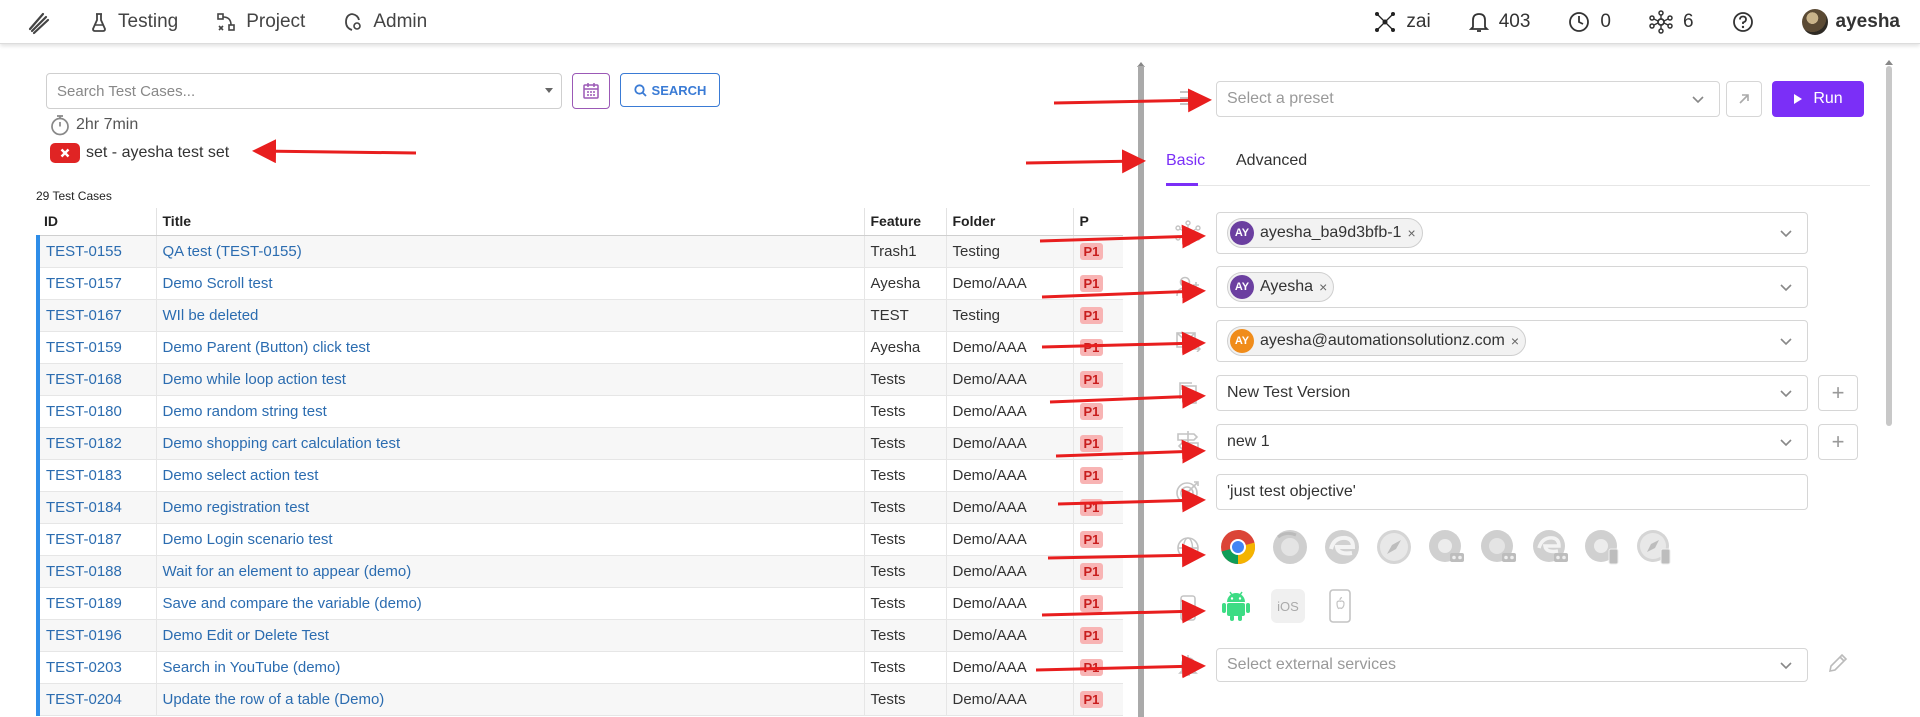  Describe the element at coordinates (1394, 547) in the screenshot. I see `safari-icon` at that location.